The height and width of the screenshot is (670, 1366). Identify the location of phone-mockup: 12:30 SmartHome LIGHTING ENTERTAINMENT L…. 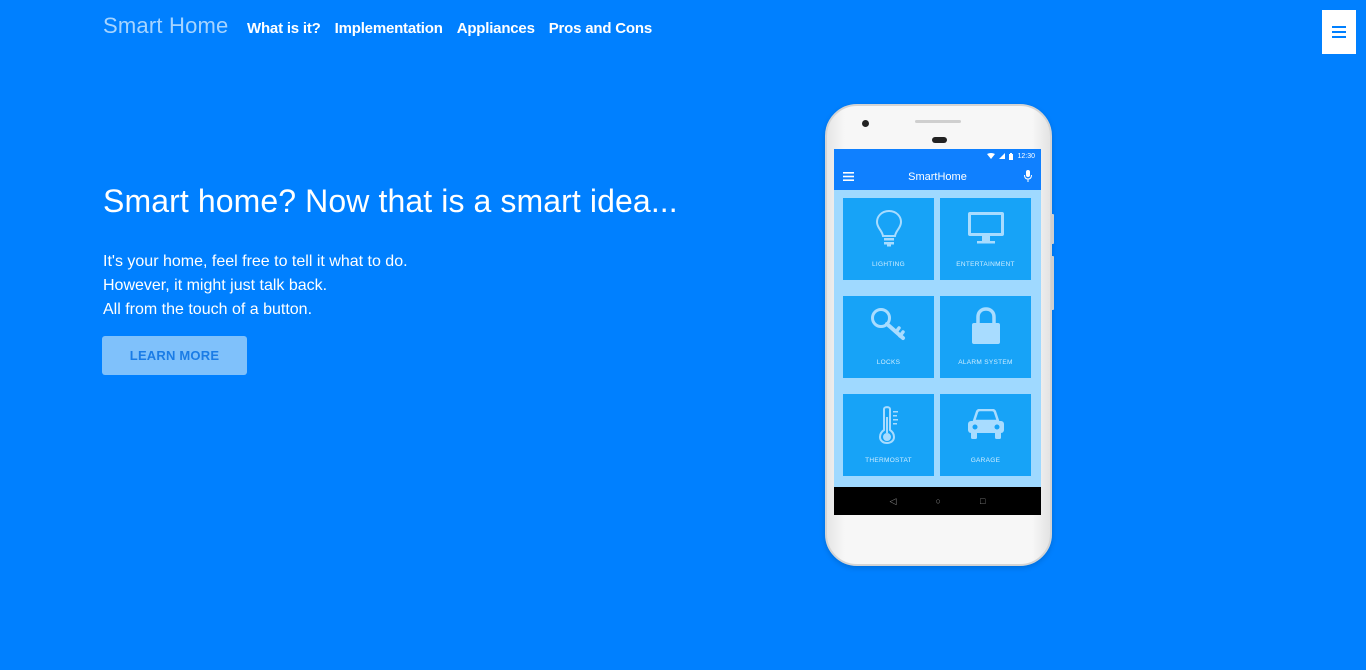
(939, 335).